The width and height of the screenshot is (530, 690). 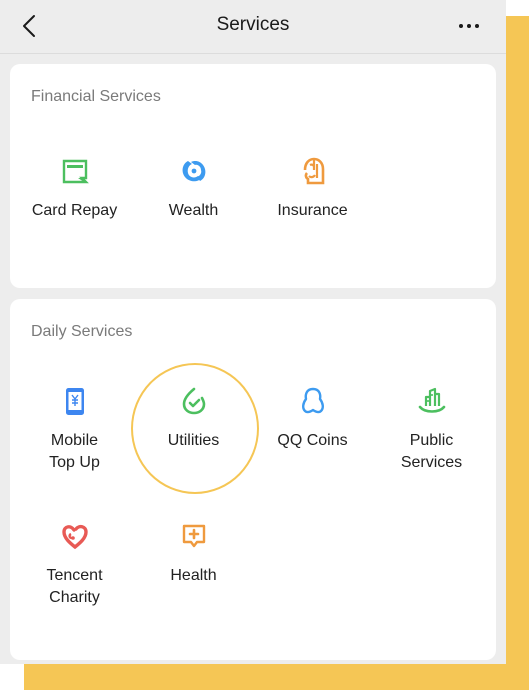 I want to click on service-public-services: Public Services, so click(x=431, y=430).